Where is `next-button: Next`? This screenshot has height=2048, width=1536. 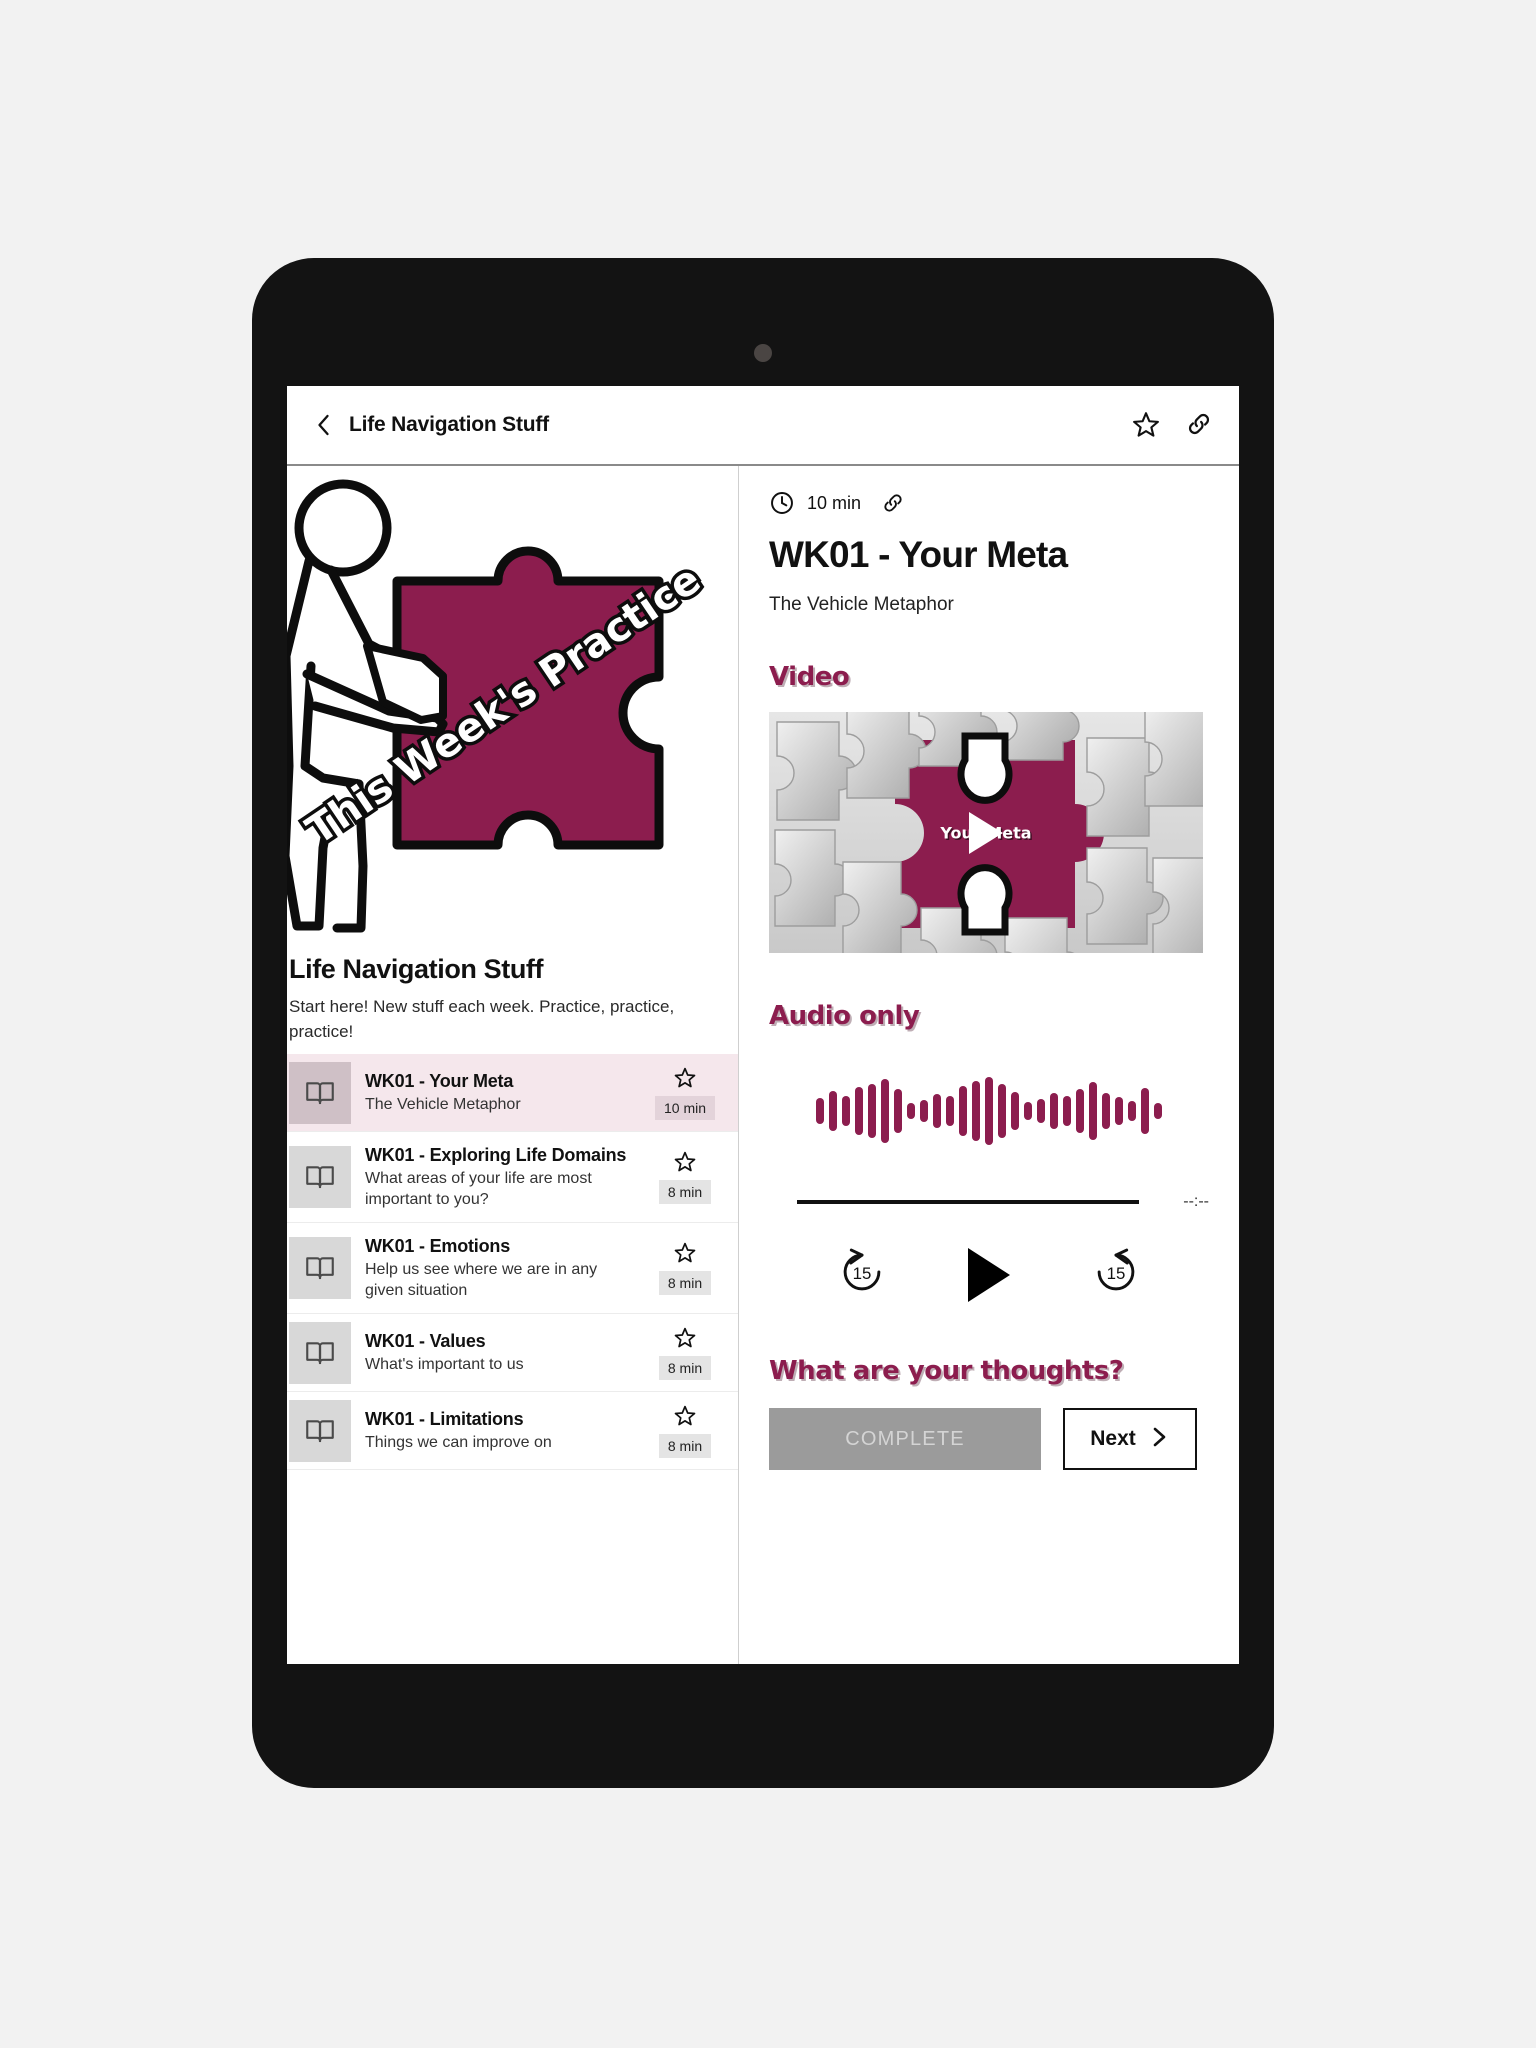 next-button: Next is located at coordinates (1130, 1439).